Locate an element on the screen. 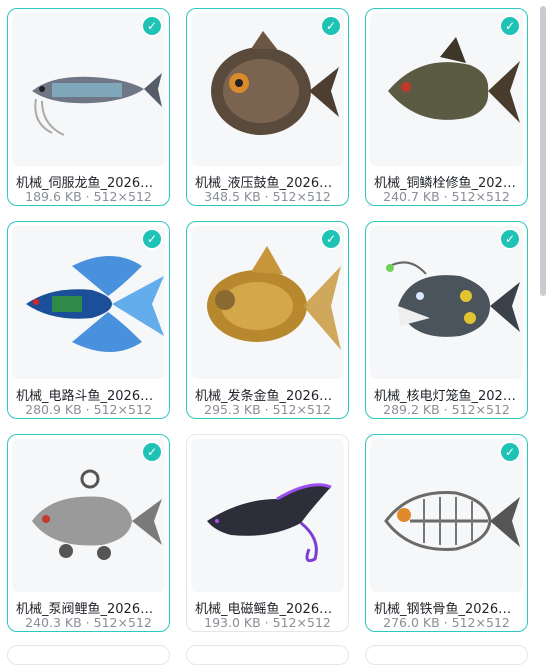 Image resolution: width=548 pixels, height=665 pixels. file-meta: 189.6 KB · 512×512 is located at coordinates (88, 196).